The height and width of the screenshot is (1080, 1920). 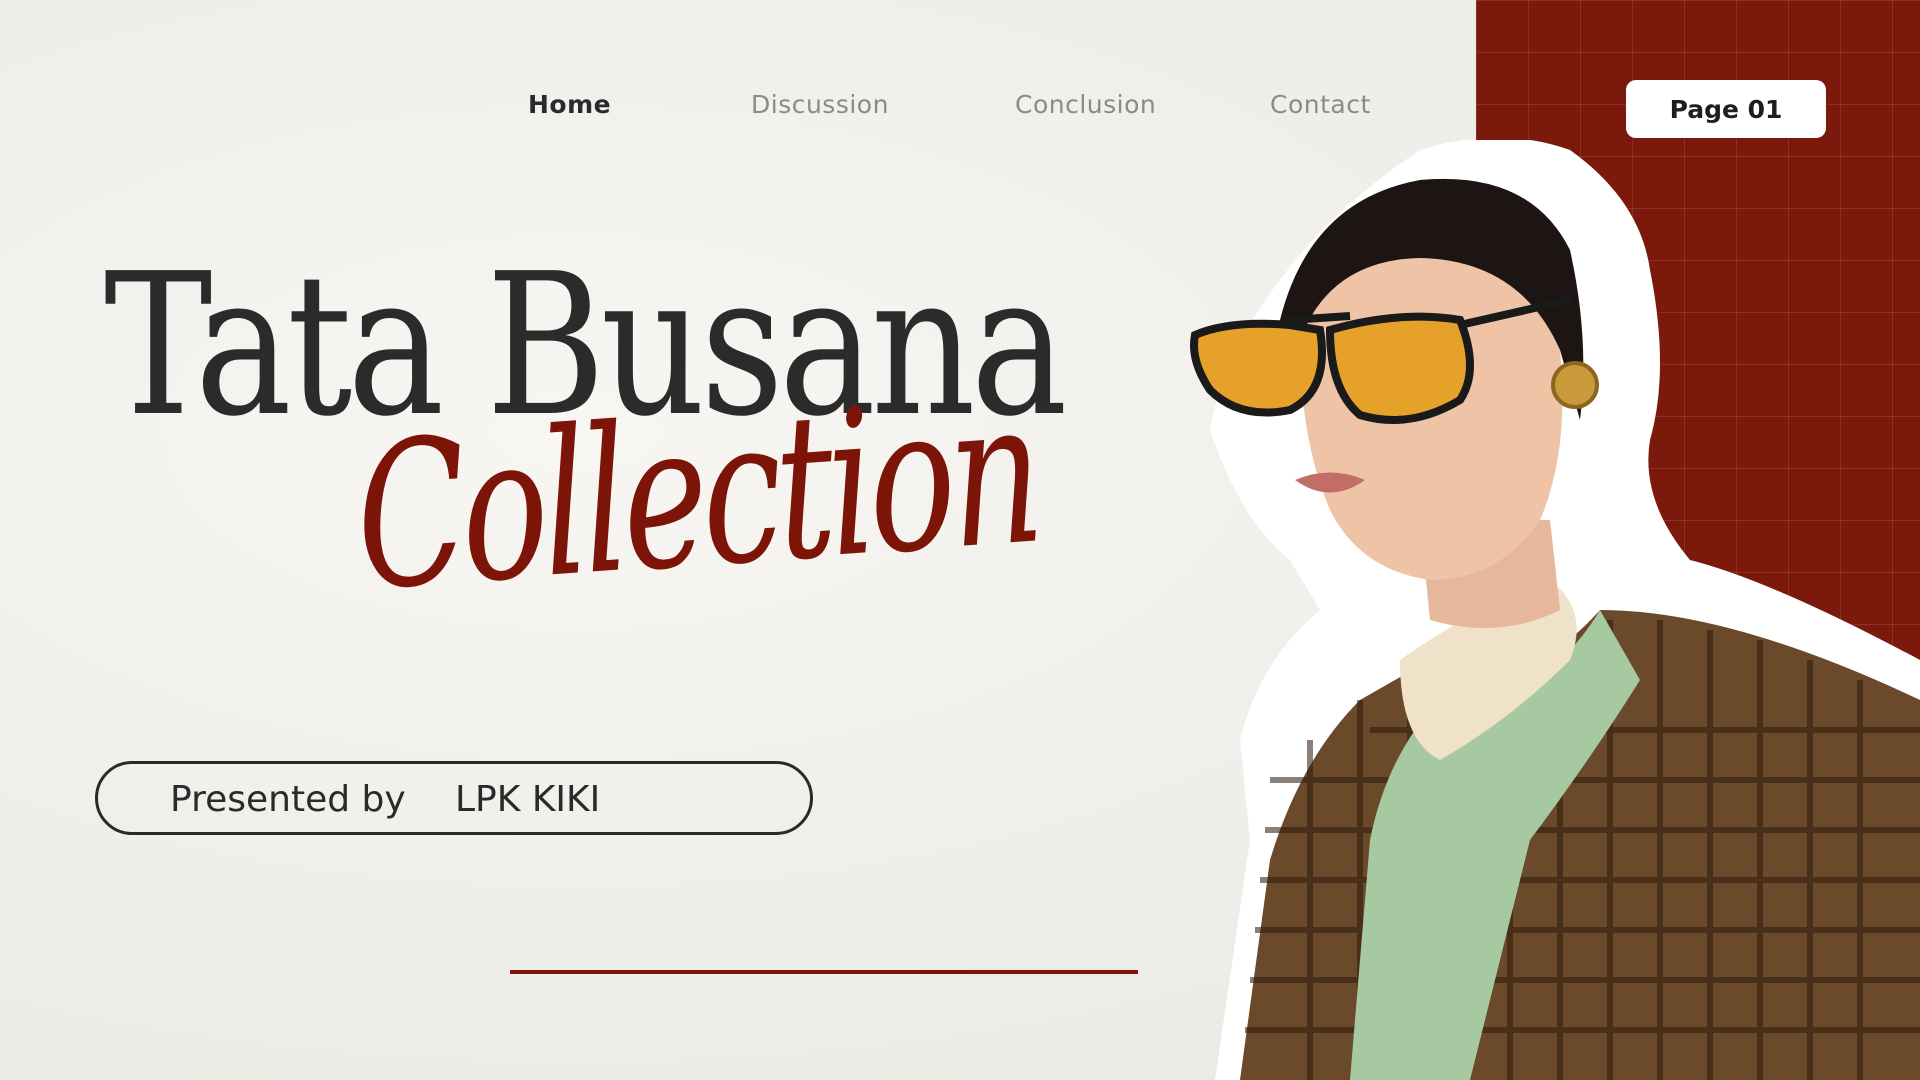 I want to click on presenter-label: Presented by, so click(x=288, y=799).